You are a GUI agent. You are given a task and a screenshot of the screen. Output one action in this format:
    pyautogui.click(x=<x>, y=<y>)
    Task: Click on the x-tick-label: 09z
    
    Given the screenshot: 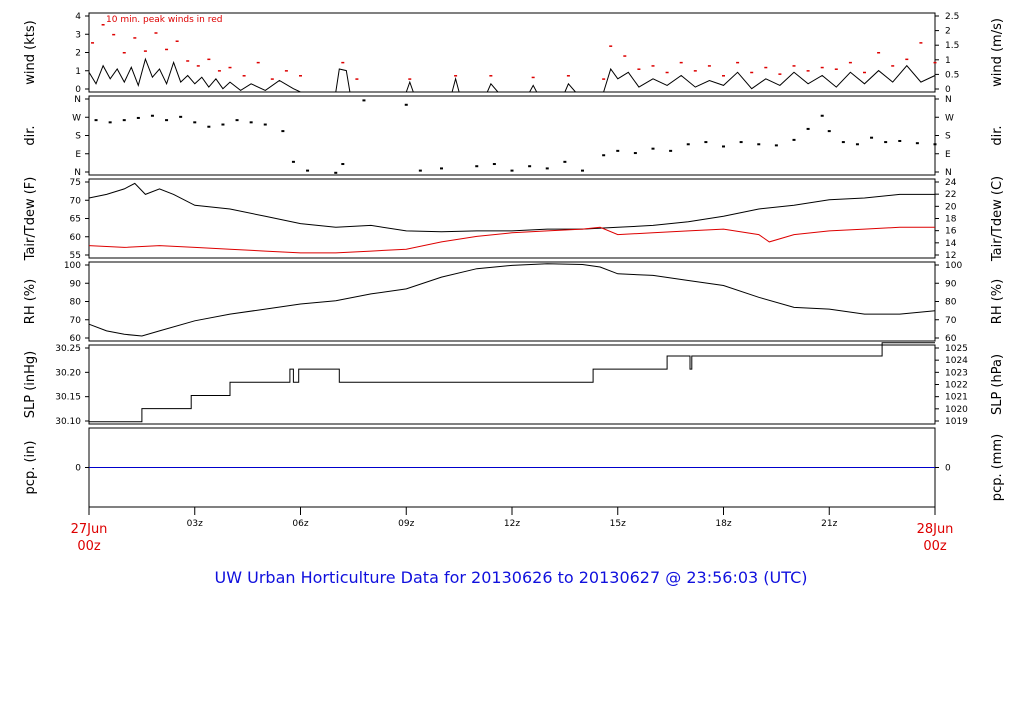 What is the action you would take?
    pyautogui.click(x=406, y=524)
    